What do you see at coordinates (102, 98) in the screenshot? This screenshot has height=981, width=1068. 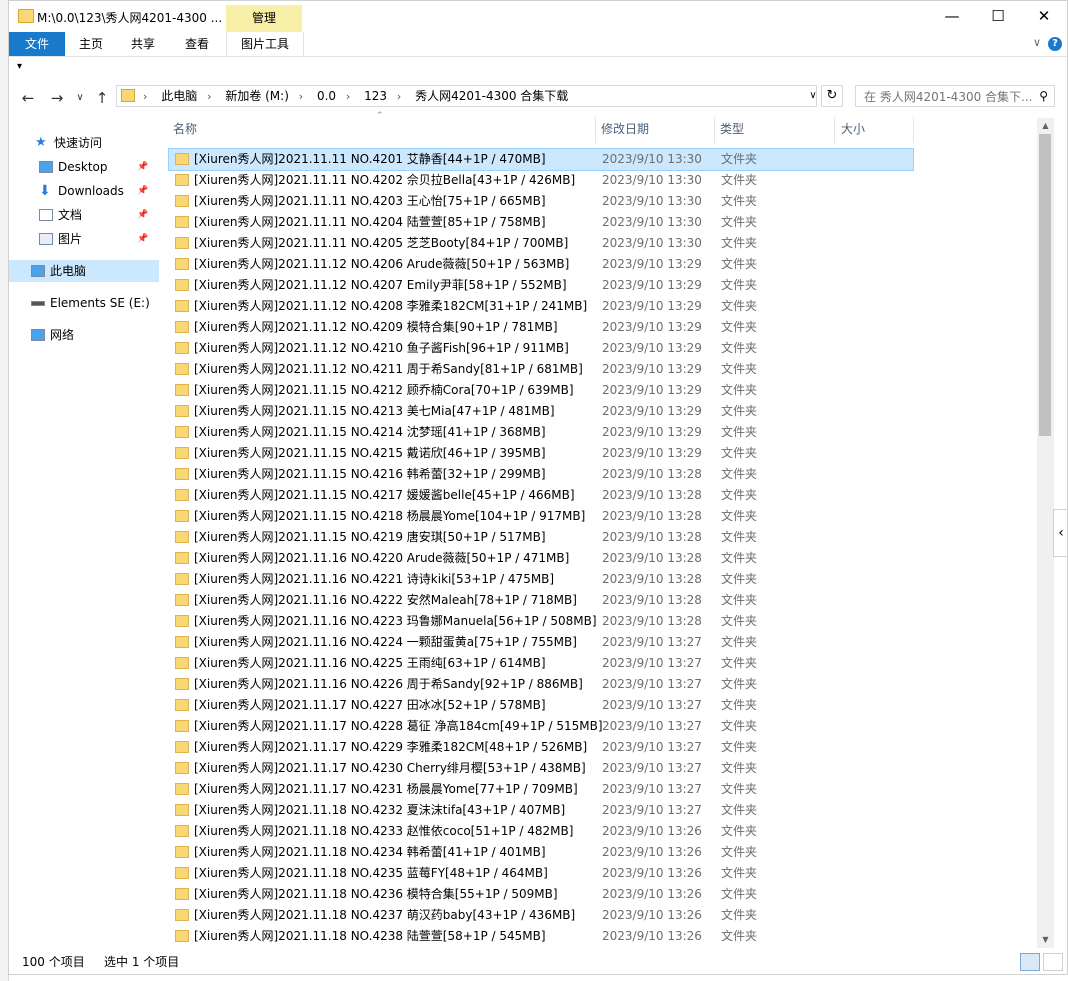 I see `up-button: ↑` at bounding box center [102, 98].